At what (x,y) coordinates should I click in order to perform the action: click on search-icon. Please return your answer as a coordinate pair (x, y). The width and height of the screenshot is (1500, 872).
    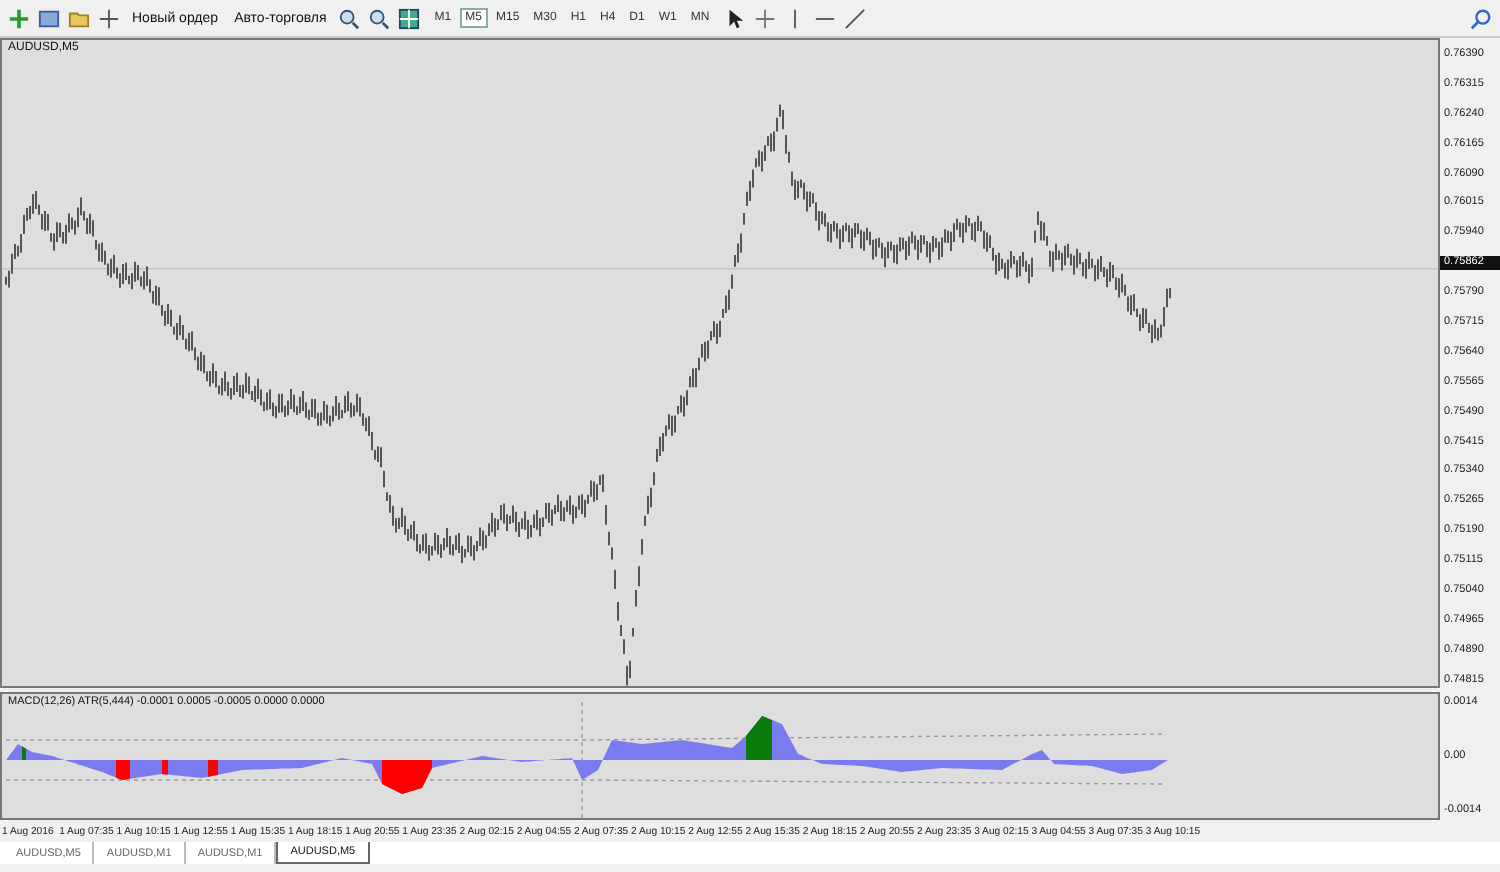
    Looking at the image, I should click on (1481, 18).